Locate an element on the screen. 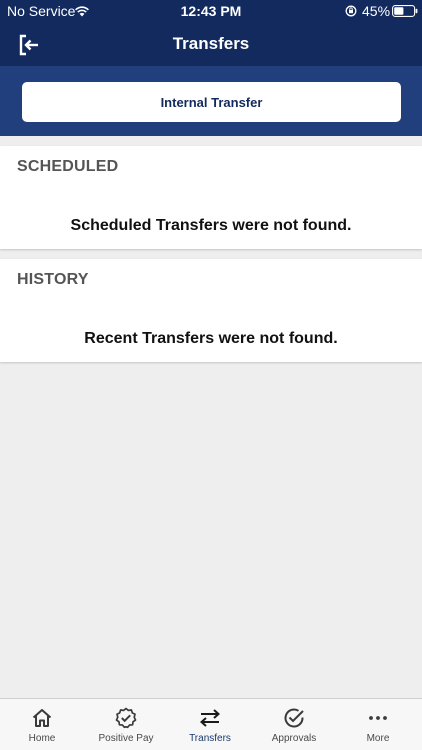  transfer-actions: Internal Transfer is located at coordinates (211, 101).